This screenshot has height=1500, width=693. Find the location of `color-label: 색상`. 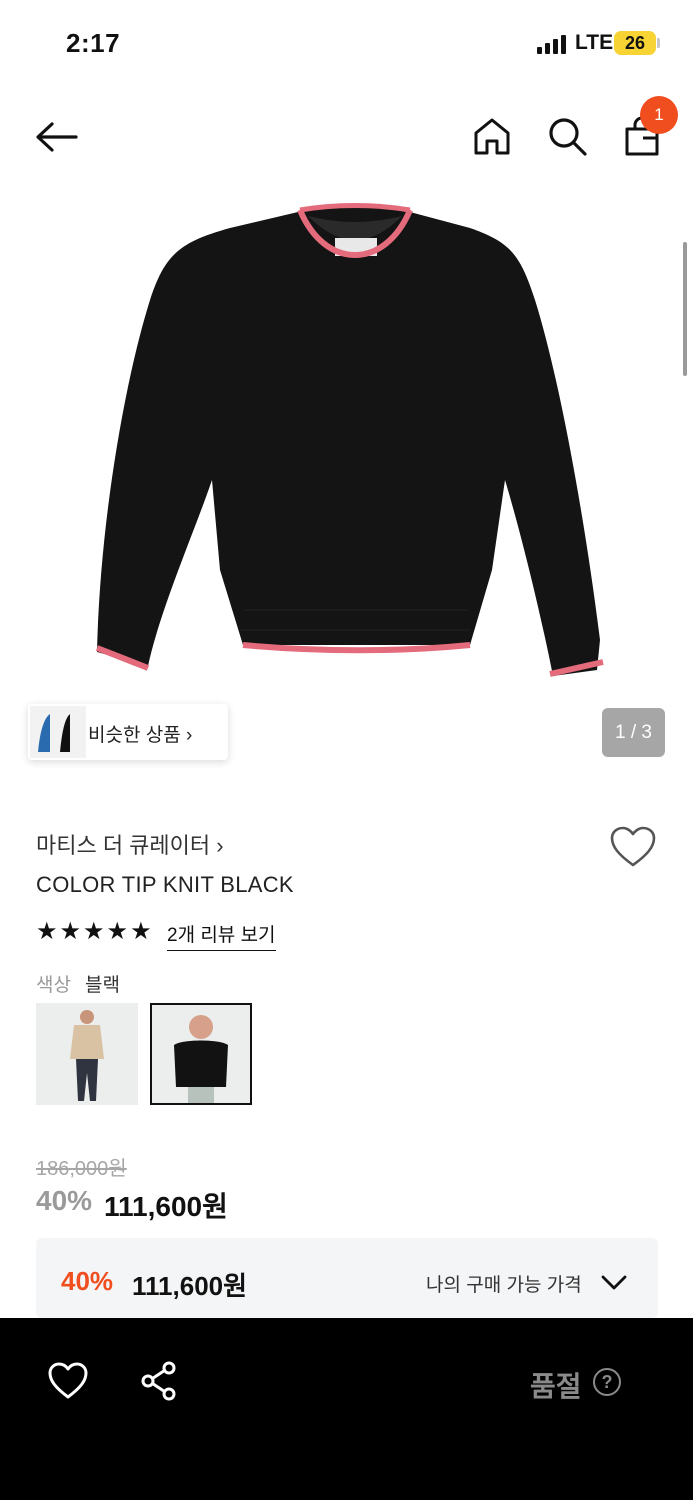

color-label: 색상 is located at coordinates (53, 985).